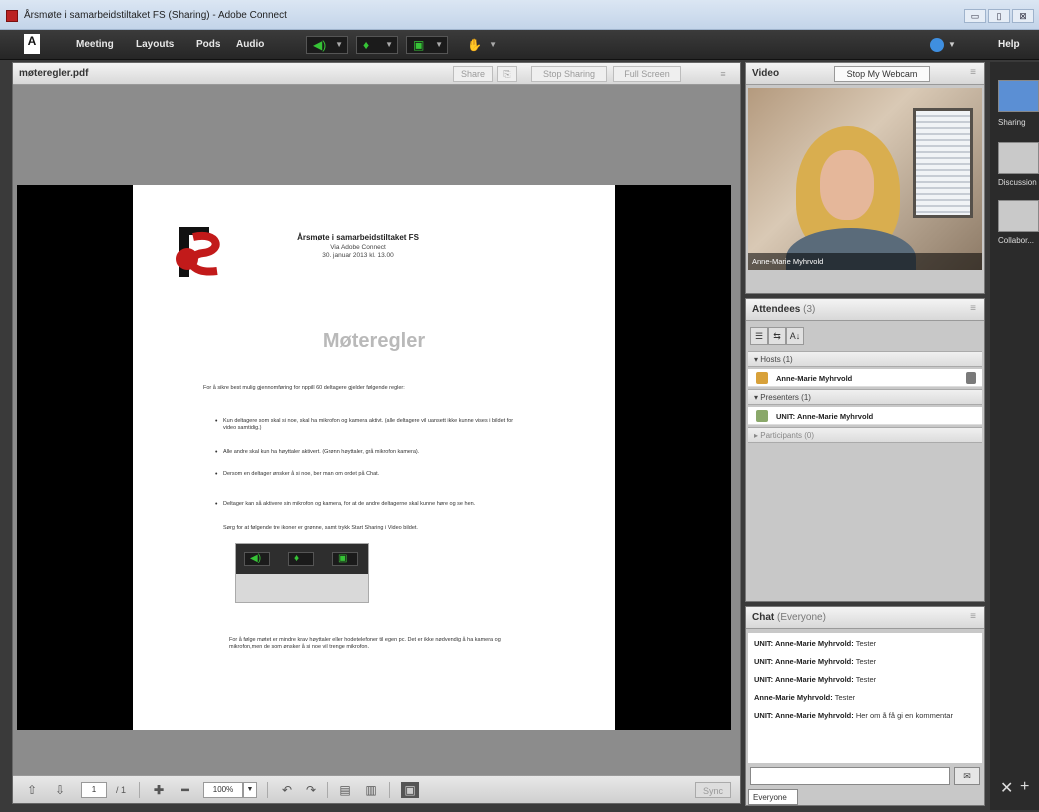 The image size is (1039, 812). What do you see at coordinates (250, 44) in the screenshot?
I see `menu-audio: Audio` at bounding box center [250, 44].